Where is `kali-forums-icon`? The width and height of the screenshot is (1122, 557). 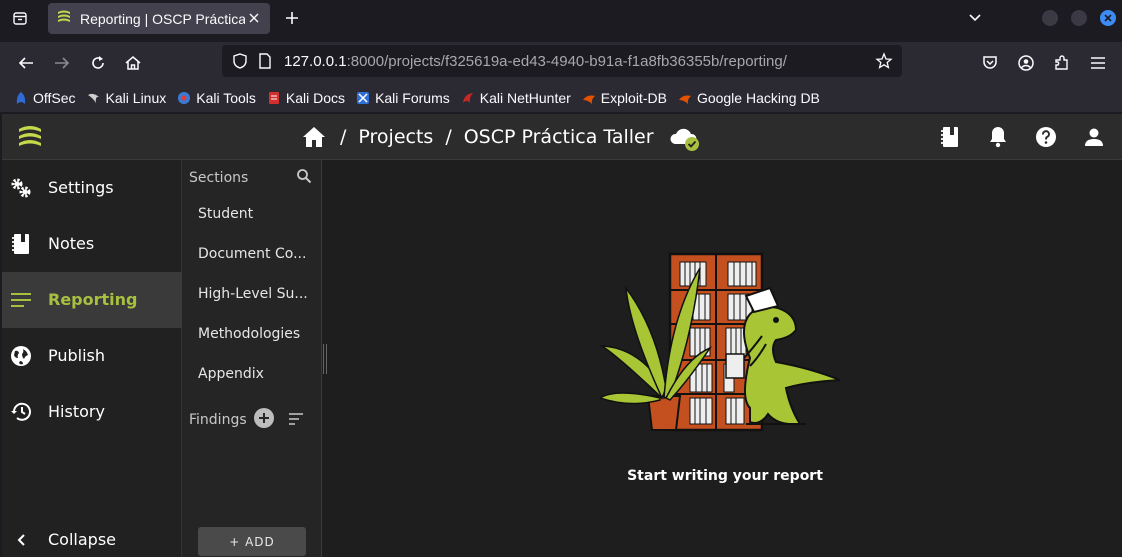
kali-forums-icon is located at coordinates (363, 98).